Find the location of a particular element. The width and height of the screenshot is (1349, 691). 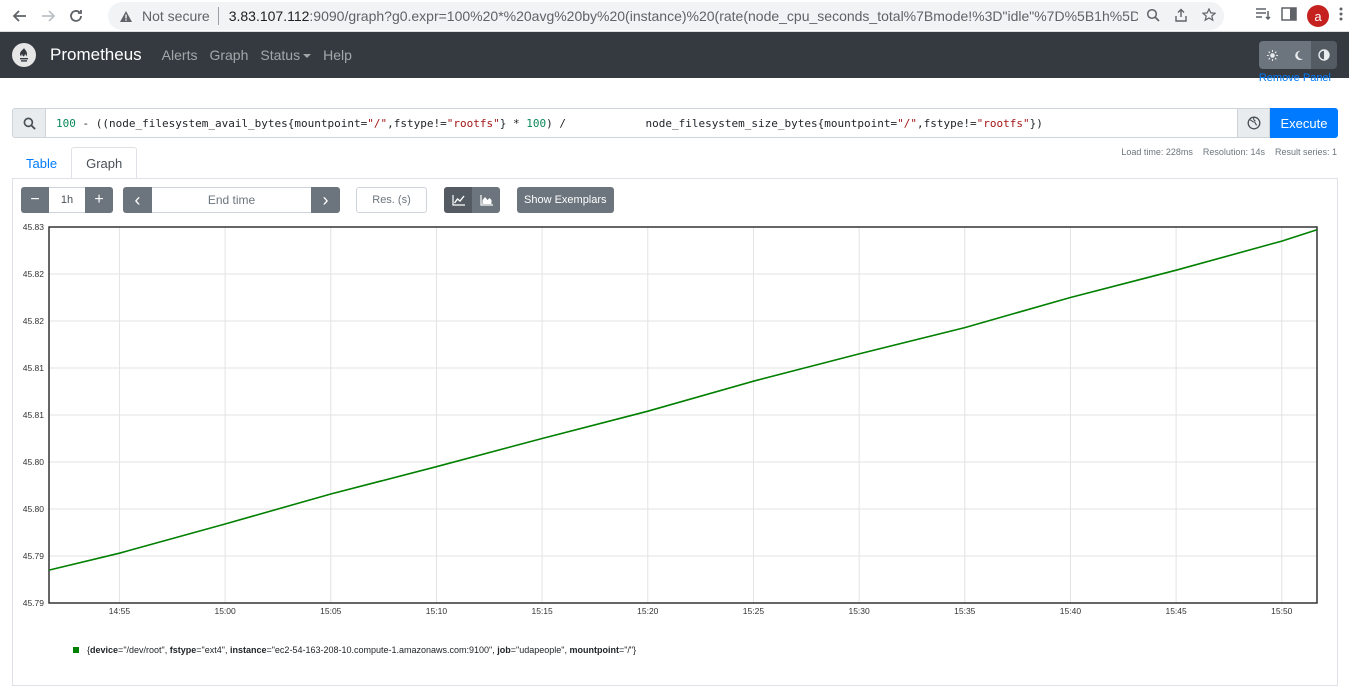

x-tick-label: 15:35 is located at coordinates (965, 611).